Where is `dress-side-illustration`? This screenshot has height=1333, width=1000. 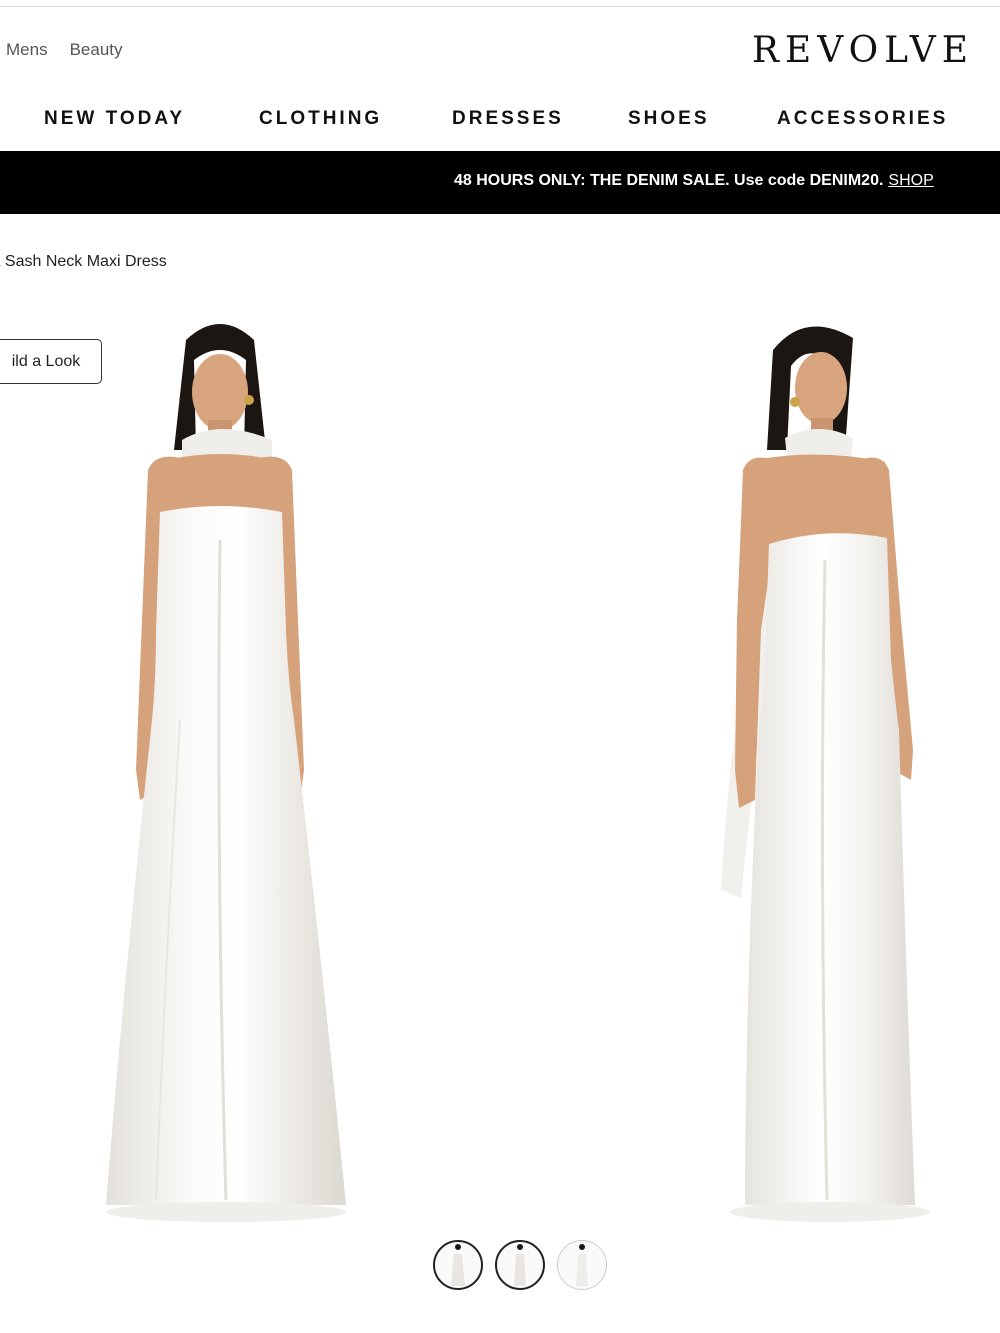 dress-side-illustration is located at coordinates (825, 774).